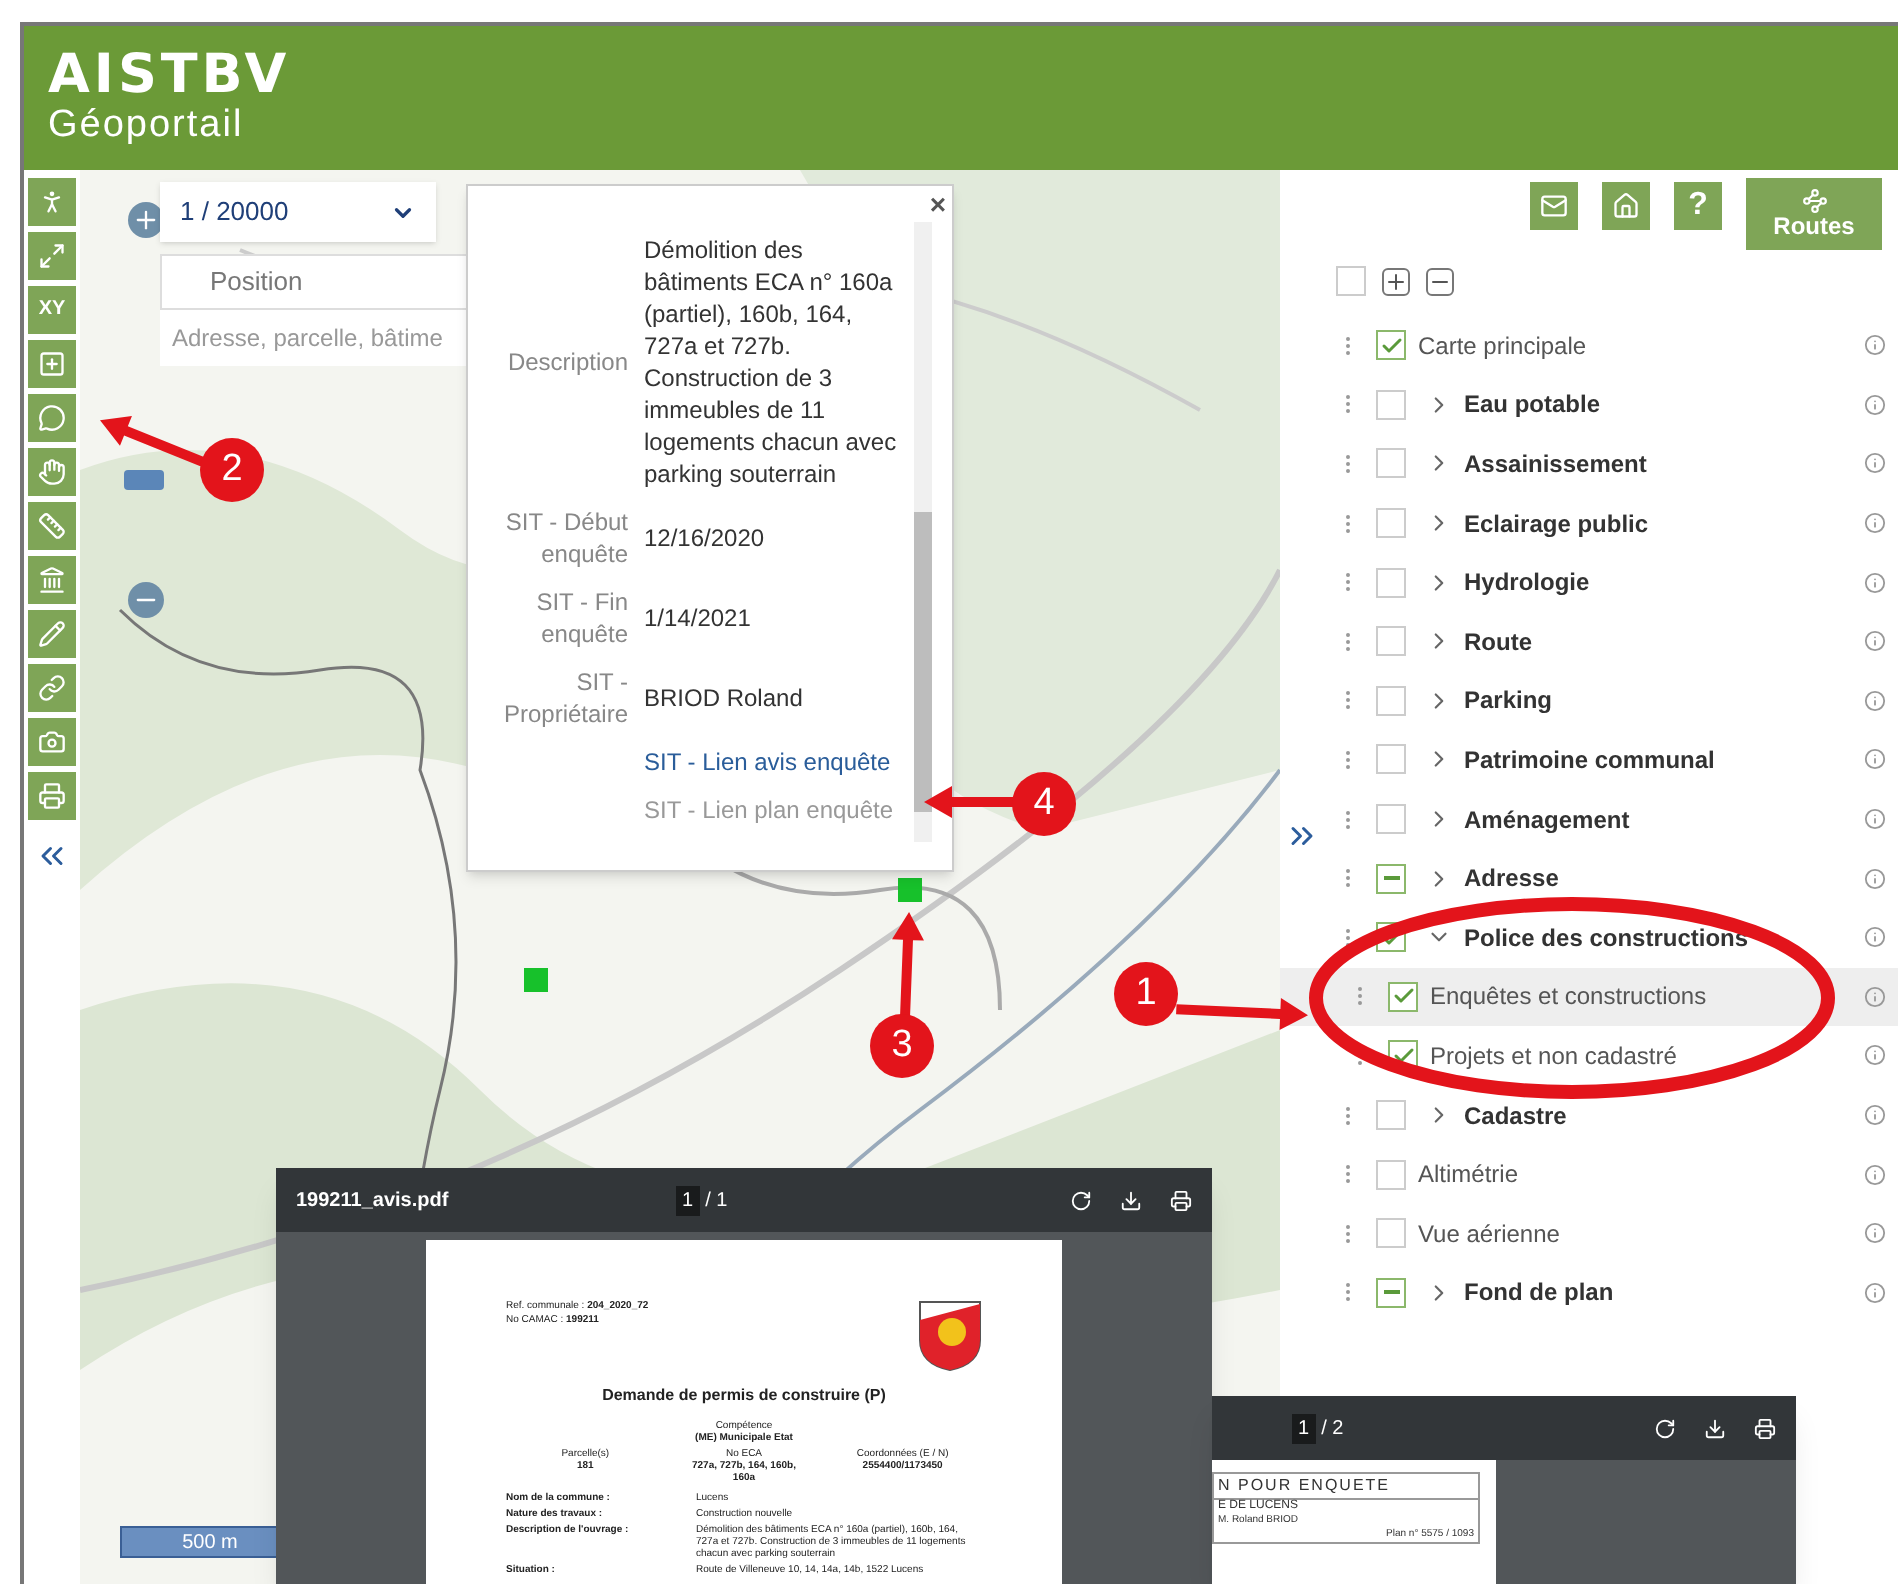  Describe the element at coordinates (1589, 1233) in the screenshot. I see `layer-row: Vue aérienne` at that location.